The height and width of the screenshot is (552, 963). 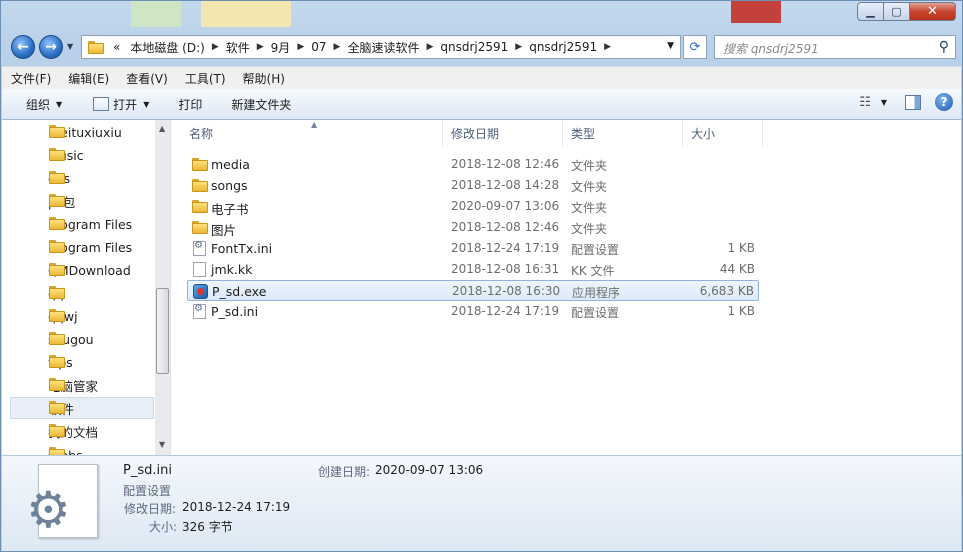 I want to click on search-input: 搜索 qnsdrj2591 ⚲, so click(x=835, y=47).